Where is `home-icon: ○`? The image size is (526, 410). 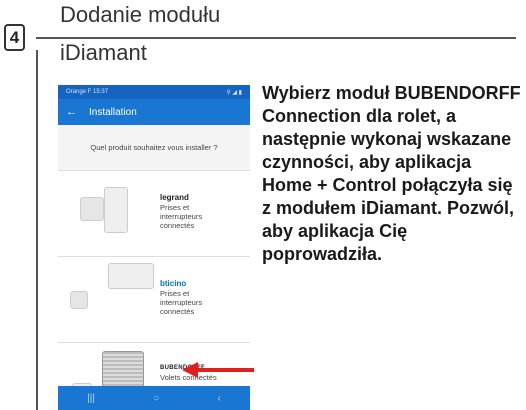
home-icon: ○ is located at coordinates (156, 398).